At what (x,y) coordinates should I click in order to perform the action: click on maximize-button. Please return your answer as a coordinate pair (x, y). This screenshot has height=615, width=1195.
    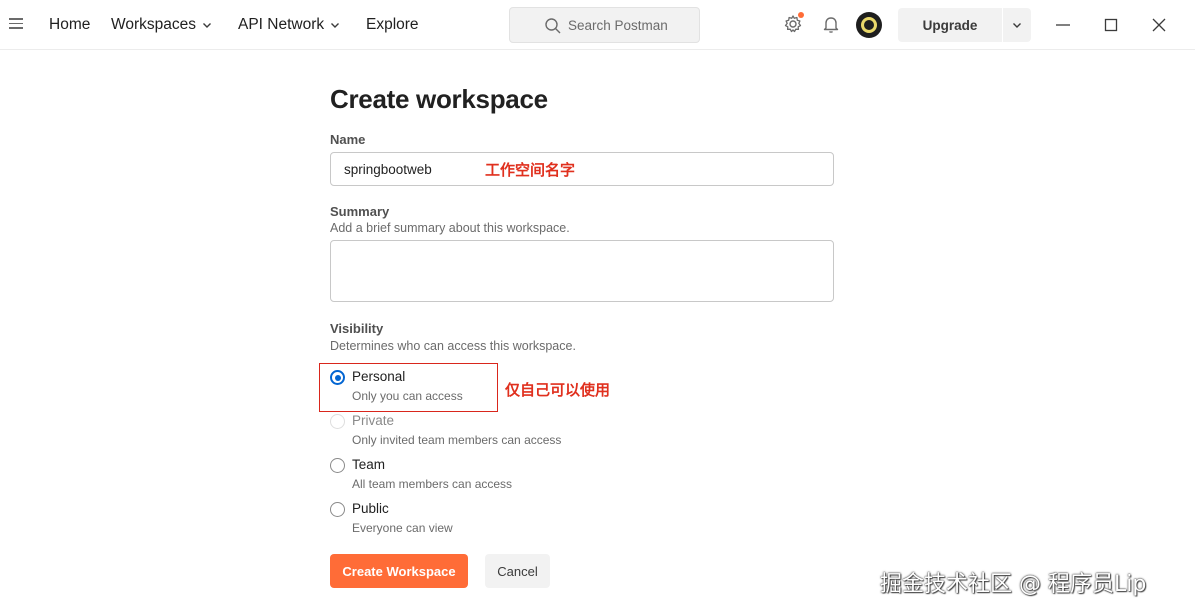
    Looking at the image, I should click on (1111, 25).